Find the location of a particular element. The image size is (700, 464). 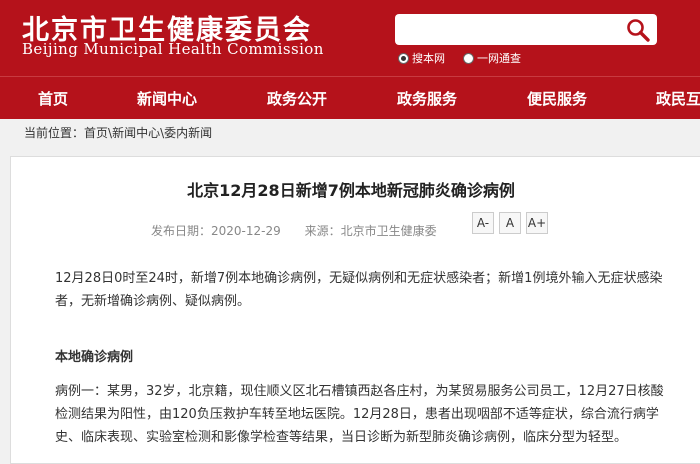

nav-item-public-services: 便民服务 is located at coordinates (557, 98).